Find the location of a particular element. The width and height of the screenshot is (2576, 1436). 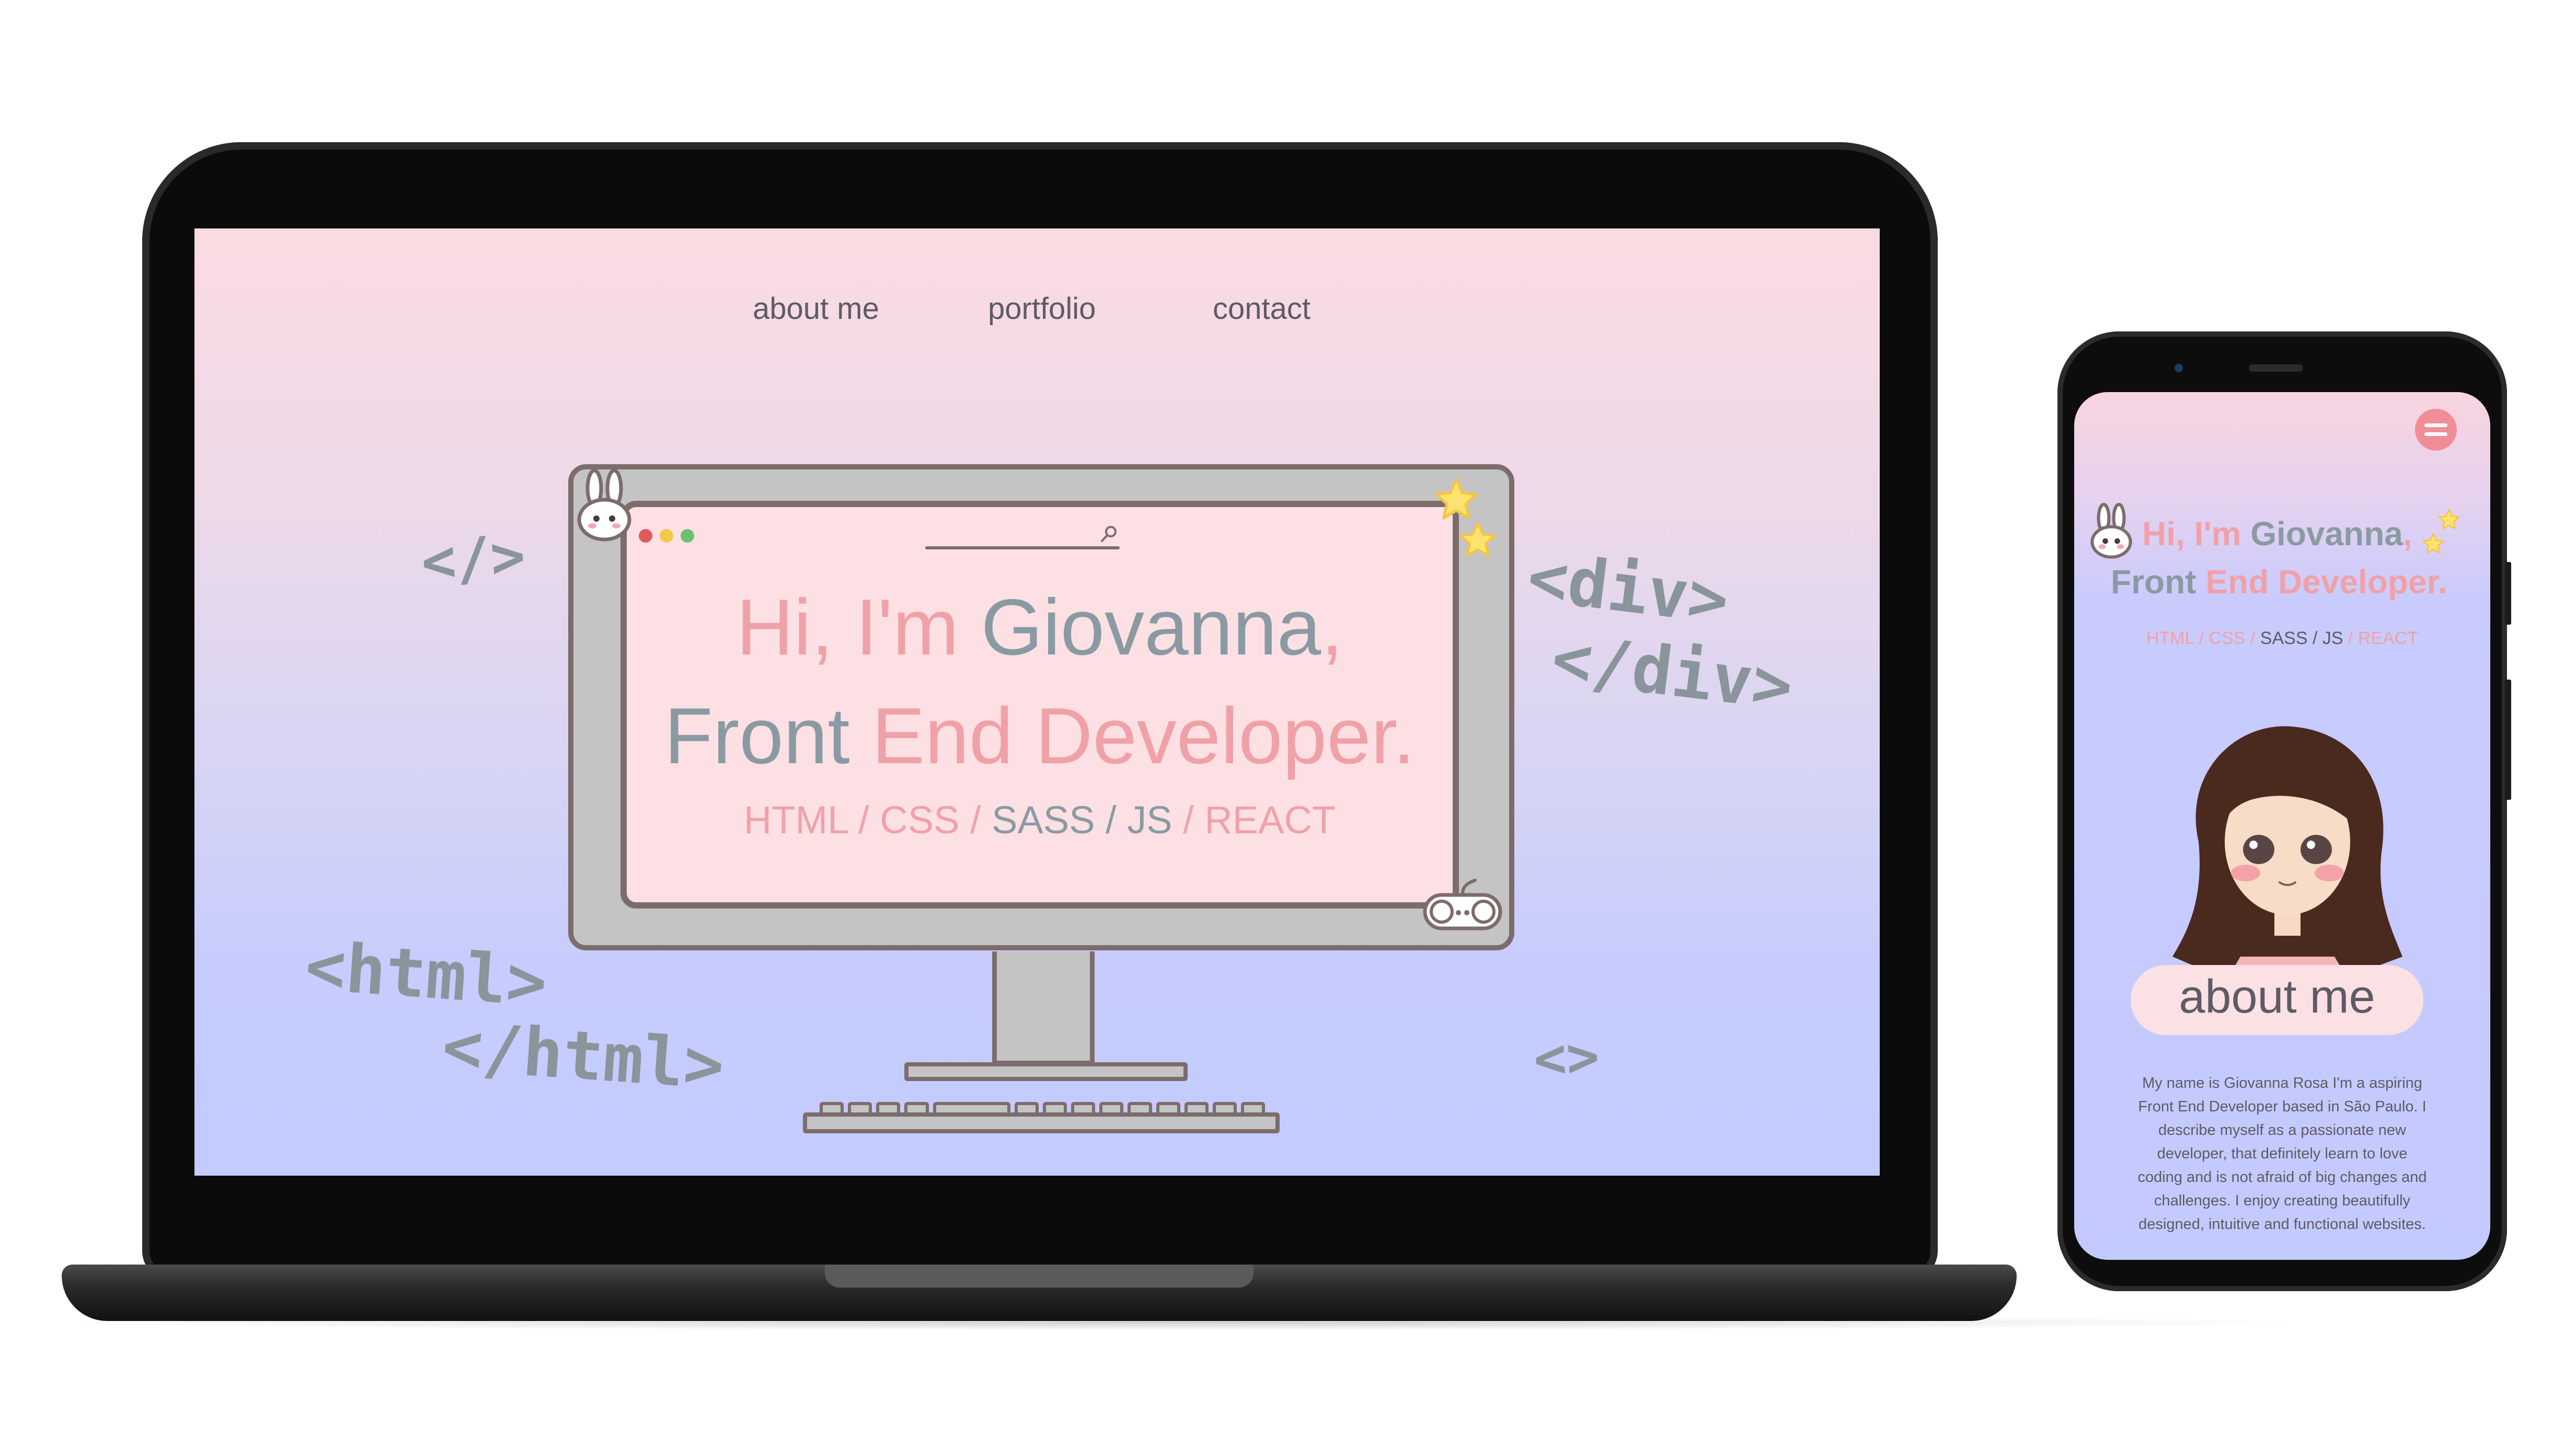

mobile-hero-comma: , is located at coordinates (2407, 534).